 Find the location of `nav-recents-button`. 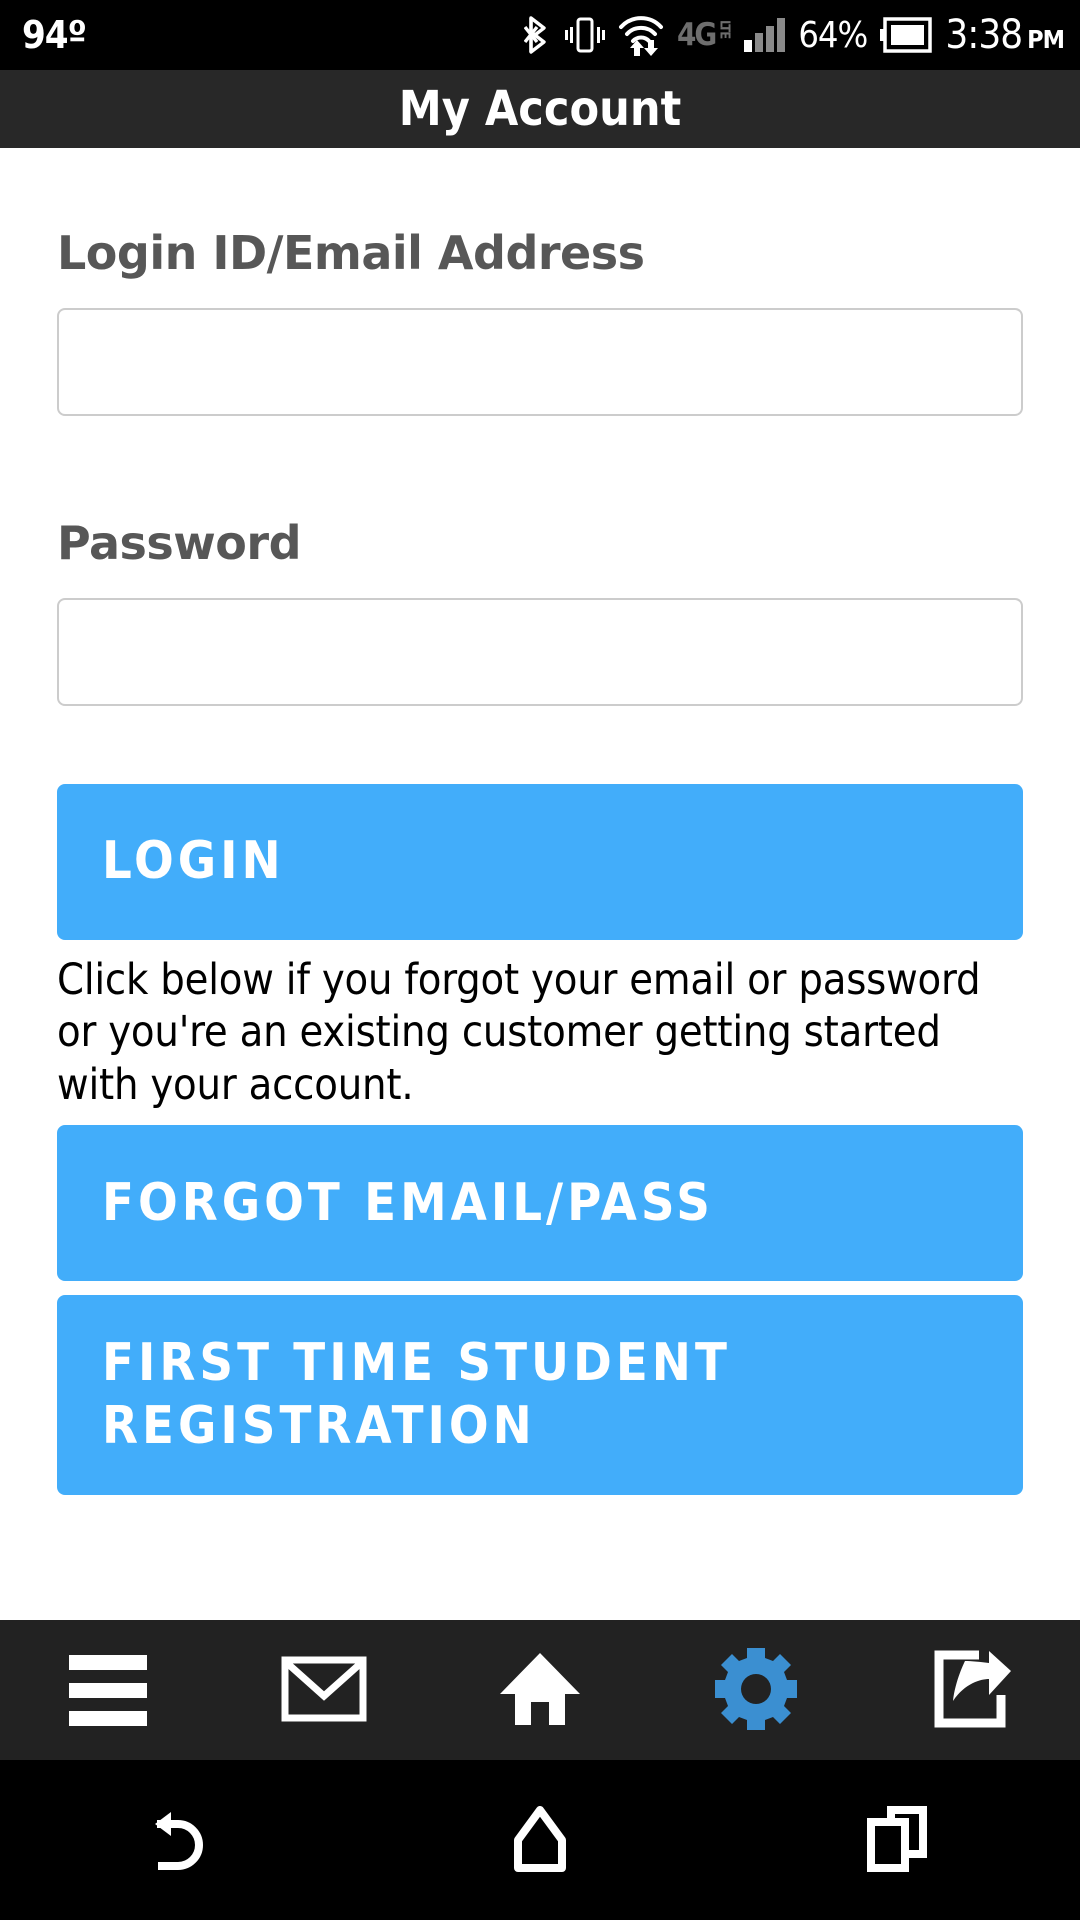

nav-recents-button is located at coordinates (900, 1840).